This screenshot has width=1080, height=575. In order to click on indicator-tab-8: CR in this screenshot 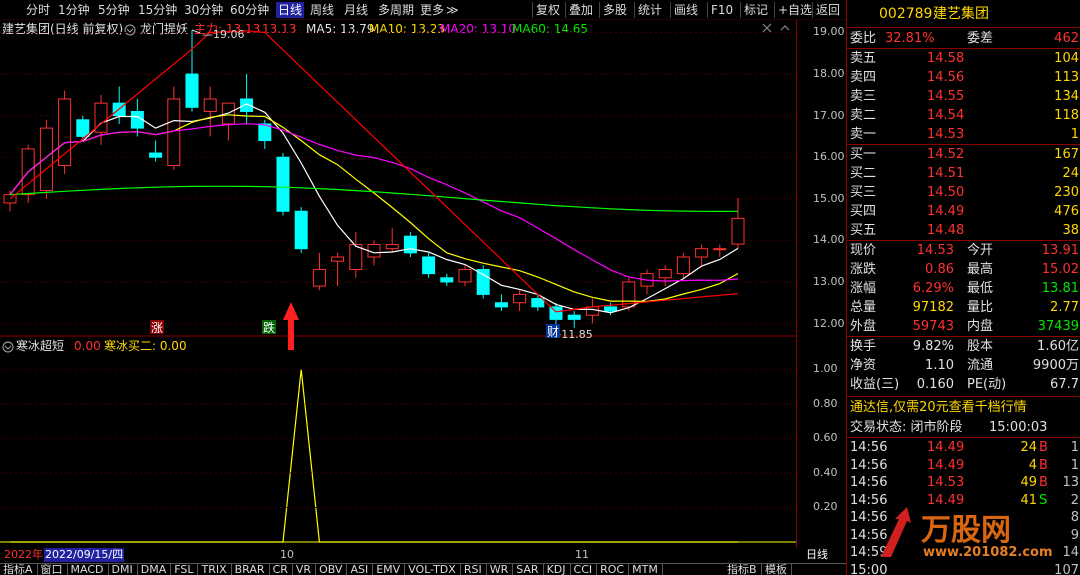, I will do `click(281, 569)`.